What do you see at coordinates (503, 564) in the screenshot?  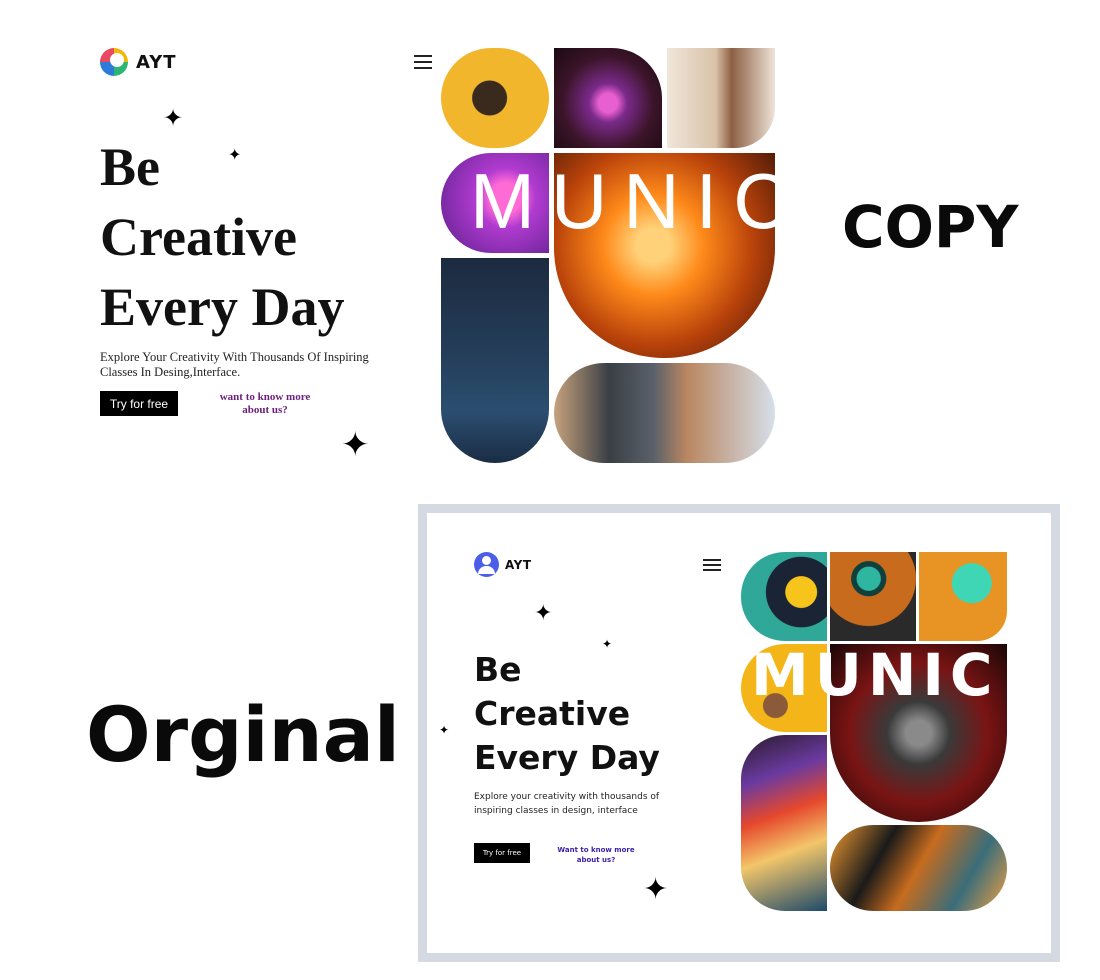 I see `original-logo: AYT` at bounding box center [503, 564].